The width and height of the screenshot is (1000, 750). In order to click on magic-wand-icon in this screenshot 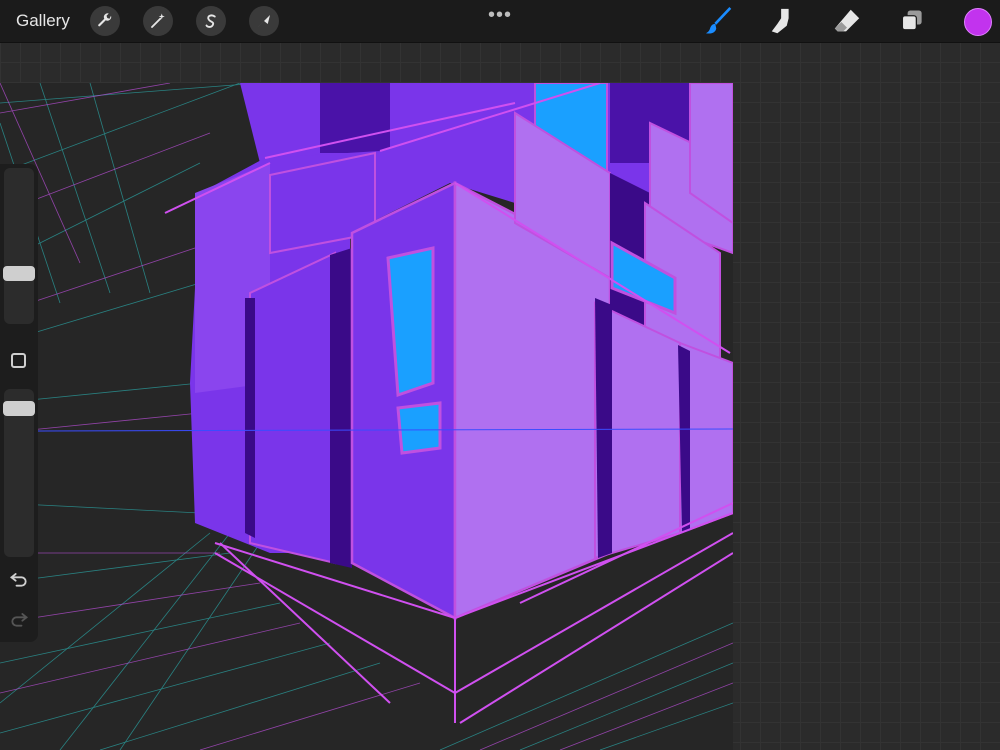, I will do `click(158, 20)`.